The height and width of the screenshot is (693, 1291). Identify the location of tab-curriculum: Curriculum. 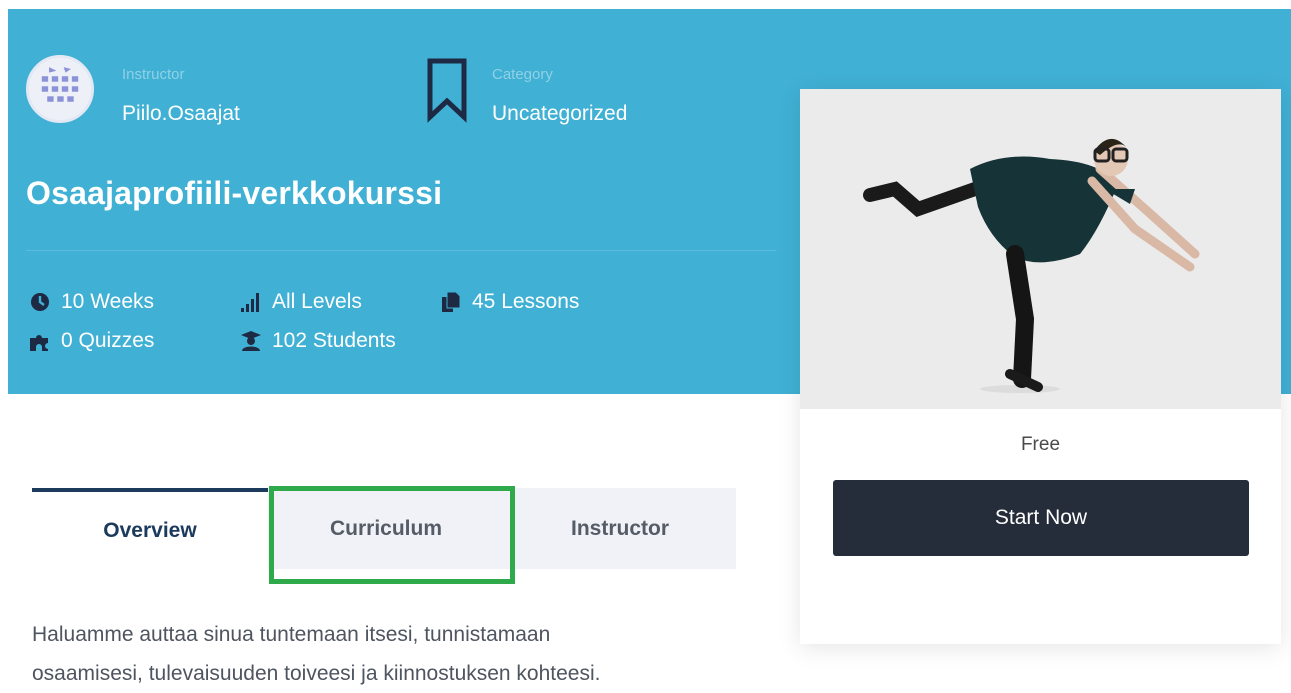
(386, 528).